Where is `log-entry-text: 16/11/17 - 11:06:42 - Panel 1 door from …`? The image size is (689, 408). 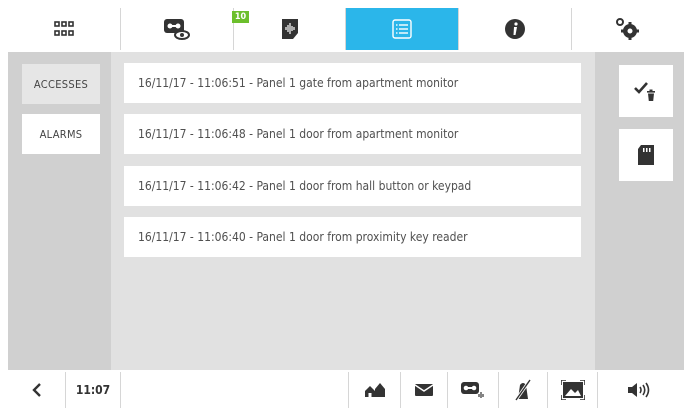 log-entry-text: 16/11/17 - 11:06:42 - Panel 1 door from … is located at coordinates (305, 186).